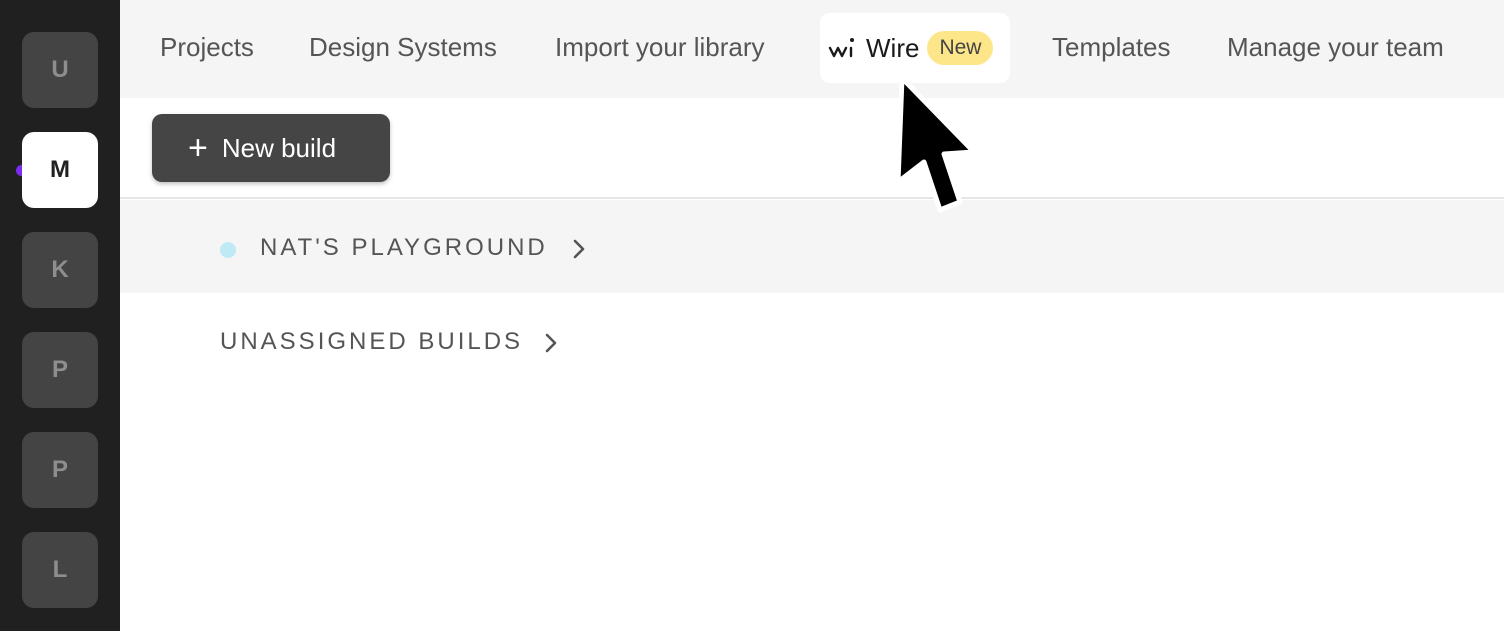 Image resolution: width=1504 pixels, height=631 pixels. What do you see at coordinates (960, 48) in the screenshot?
I see `new-badge: New` at bounding box center [960, 48].